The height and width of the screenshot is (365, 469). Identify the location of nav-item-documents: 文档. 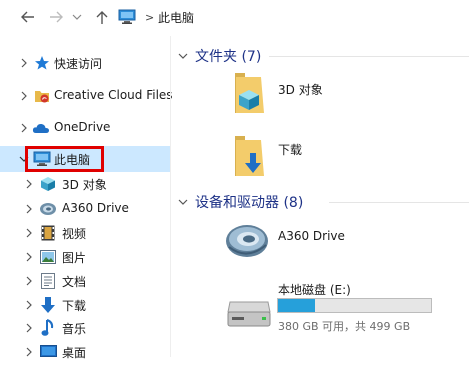
(85, 281).